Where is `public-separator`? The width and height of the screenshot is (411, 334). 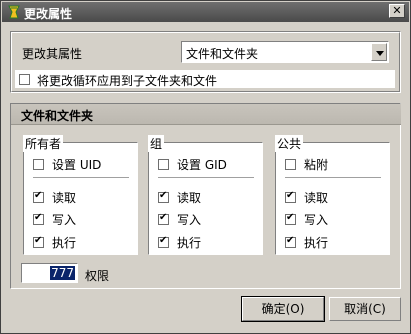
public-separator is located at coordinates (333, 177).